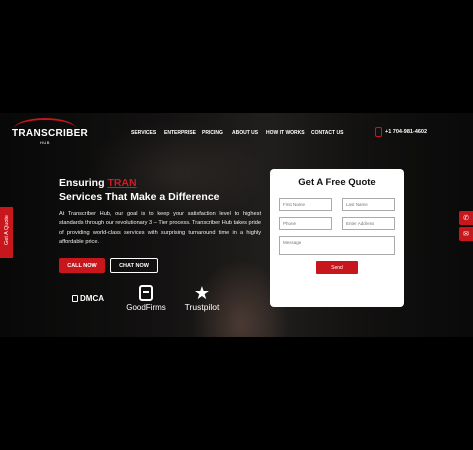 The height and width of the screenshot is (450, 473). Describe the element at coordinates (180, 133) in the screenshot. I see `nav-enterprise: ENTERPRISE` at that location.